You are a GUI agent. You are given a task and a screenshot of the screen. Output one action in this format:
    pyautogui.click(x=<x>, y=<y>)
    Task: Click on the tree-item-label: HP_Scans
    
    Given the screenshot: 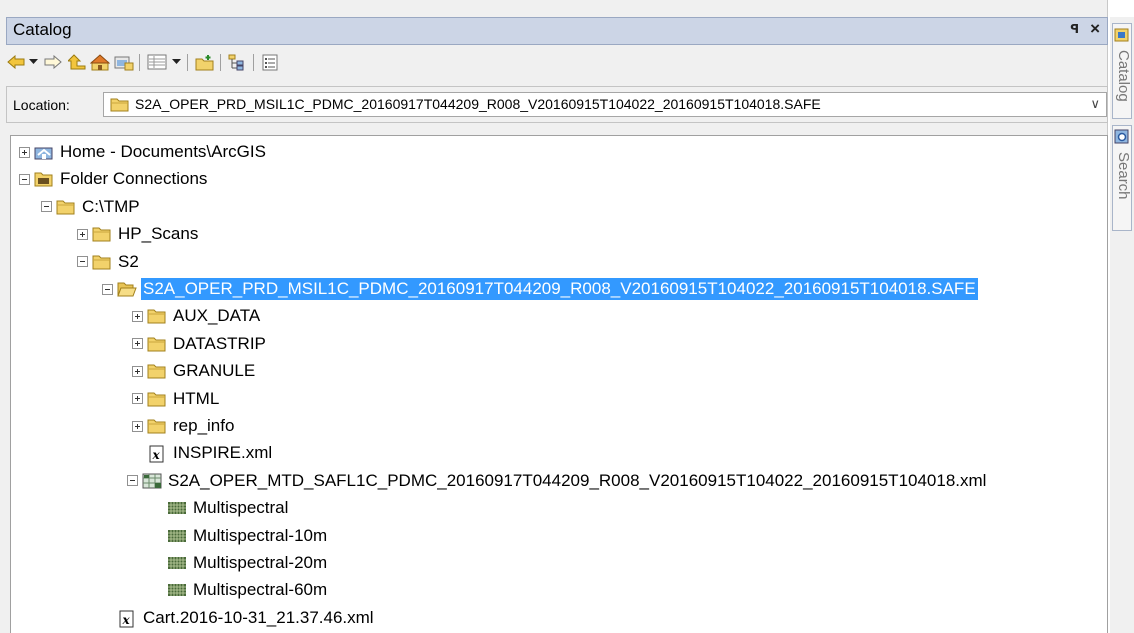 What is the action you would take?
    pyautogui.click(x=158, y=234)
    